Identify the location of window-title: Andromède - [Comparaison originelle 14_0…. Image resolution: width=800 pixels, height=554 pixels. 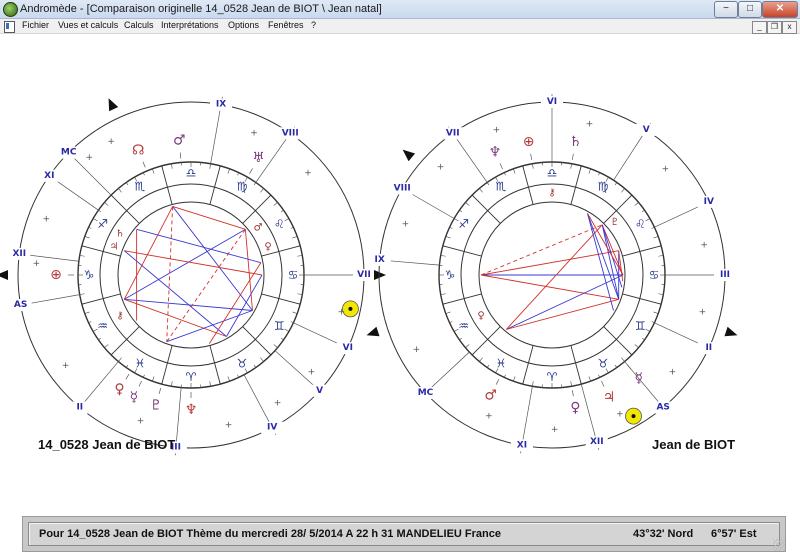
(201, 9).